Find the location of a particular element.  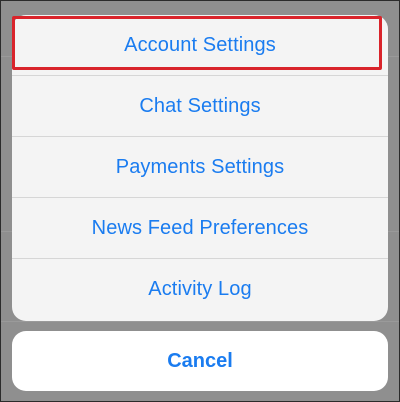

news-feed-preferences-option: News Feed Preferences is located at coordinates (200, 228).